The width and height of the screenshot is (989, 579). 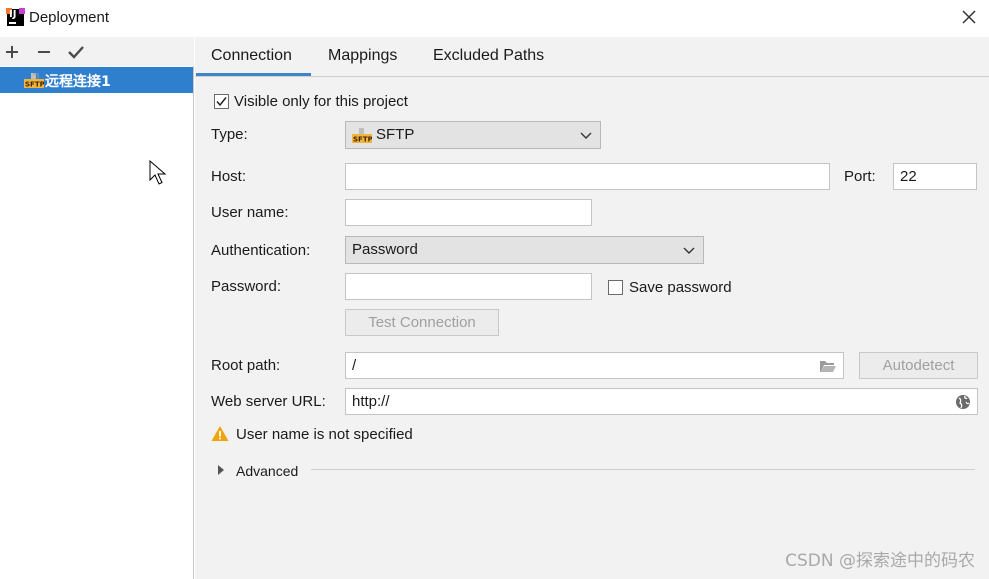 What do you see at coordinates (524, 250) in the screenshot?
I see `authentication-select: Password` at bounding box center [524, 250].